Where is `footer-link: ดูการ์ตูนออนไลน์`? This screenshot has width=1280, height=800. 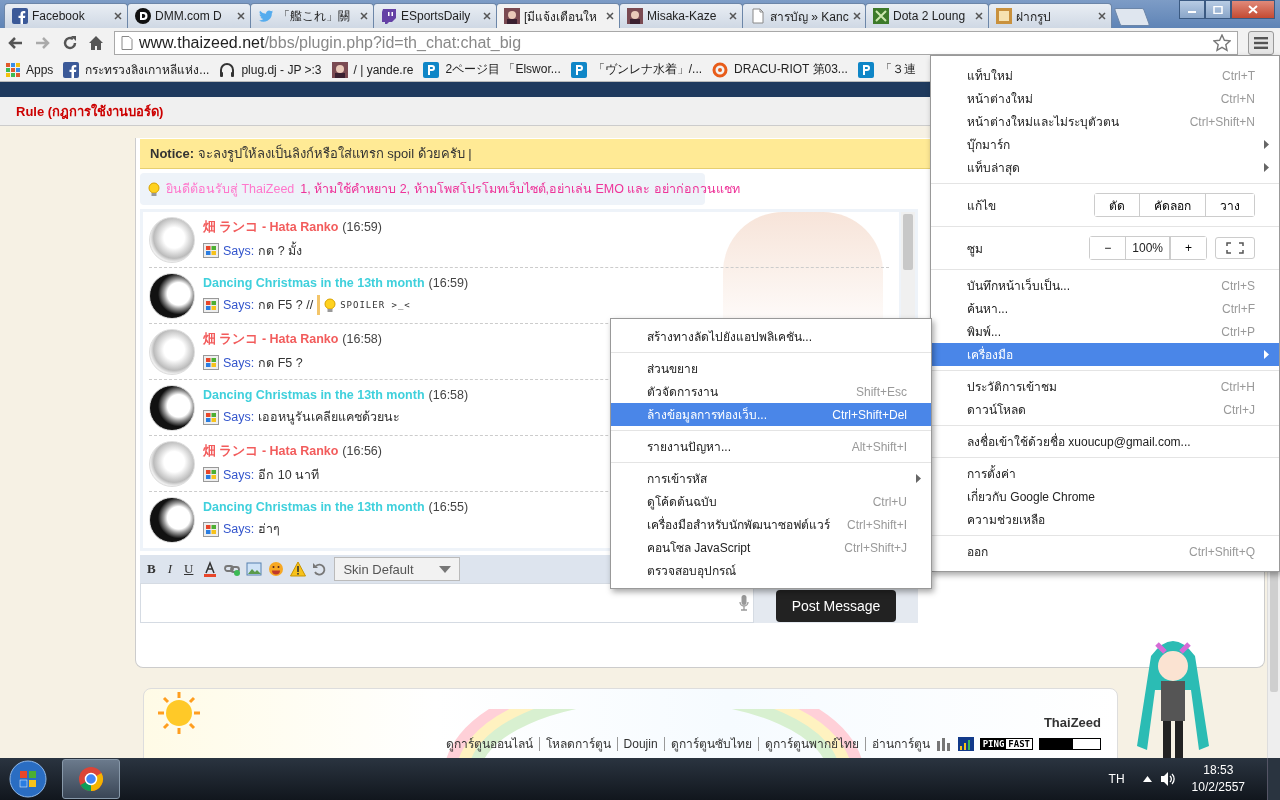 footer-link: ดูการ์ตูนออนไลน์ is located at coordinates (489, 743).